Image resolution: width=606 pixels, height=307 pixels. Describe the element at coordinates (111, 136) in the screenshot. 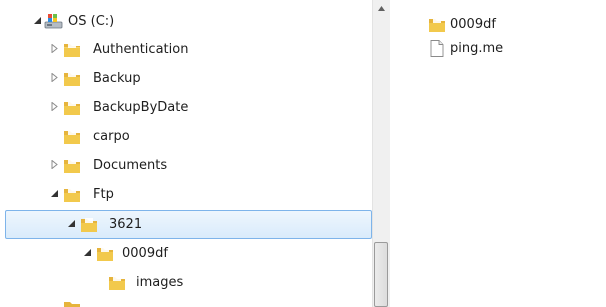

I see `tree-item-label: carpo` at that location.